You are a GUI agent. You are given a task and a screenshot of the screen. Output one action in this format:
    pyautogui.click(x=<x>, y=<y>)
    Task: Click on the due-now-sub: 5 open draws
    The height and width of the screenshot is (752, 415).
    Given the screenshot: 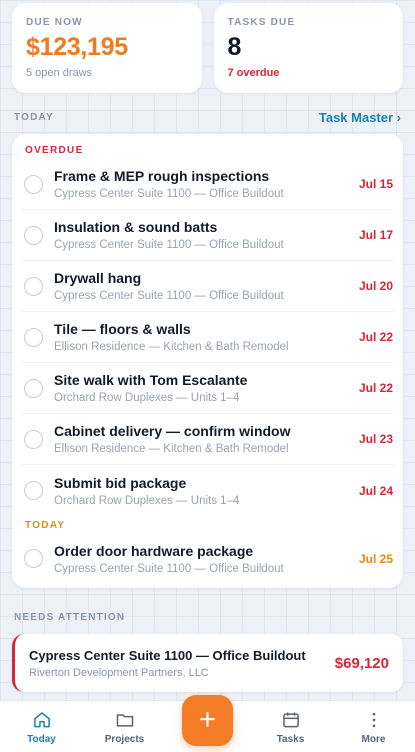 What is the action you would take?
    pyautogui.click(x=59, y=73)
    